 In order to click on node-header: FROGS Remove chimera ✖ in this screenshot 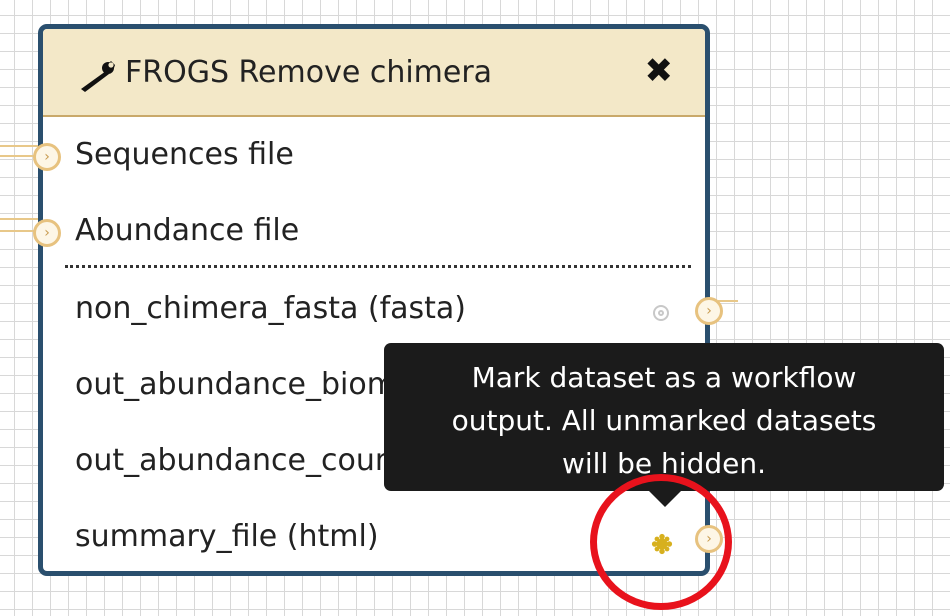, I will do `click(374, 73)`.